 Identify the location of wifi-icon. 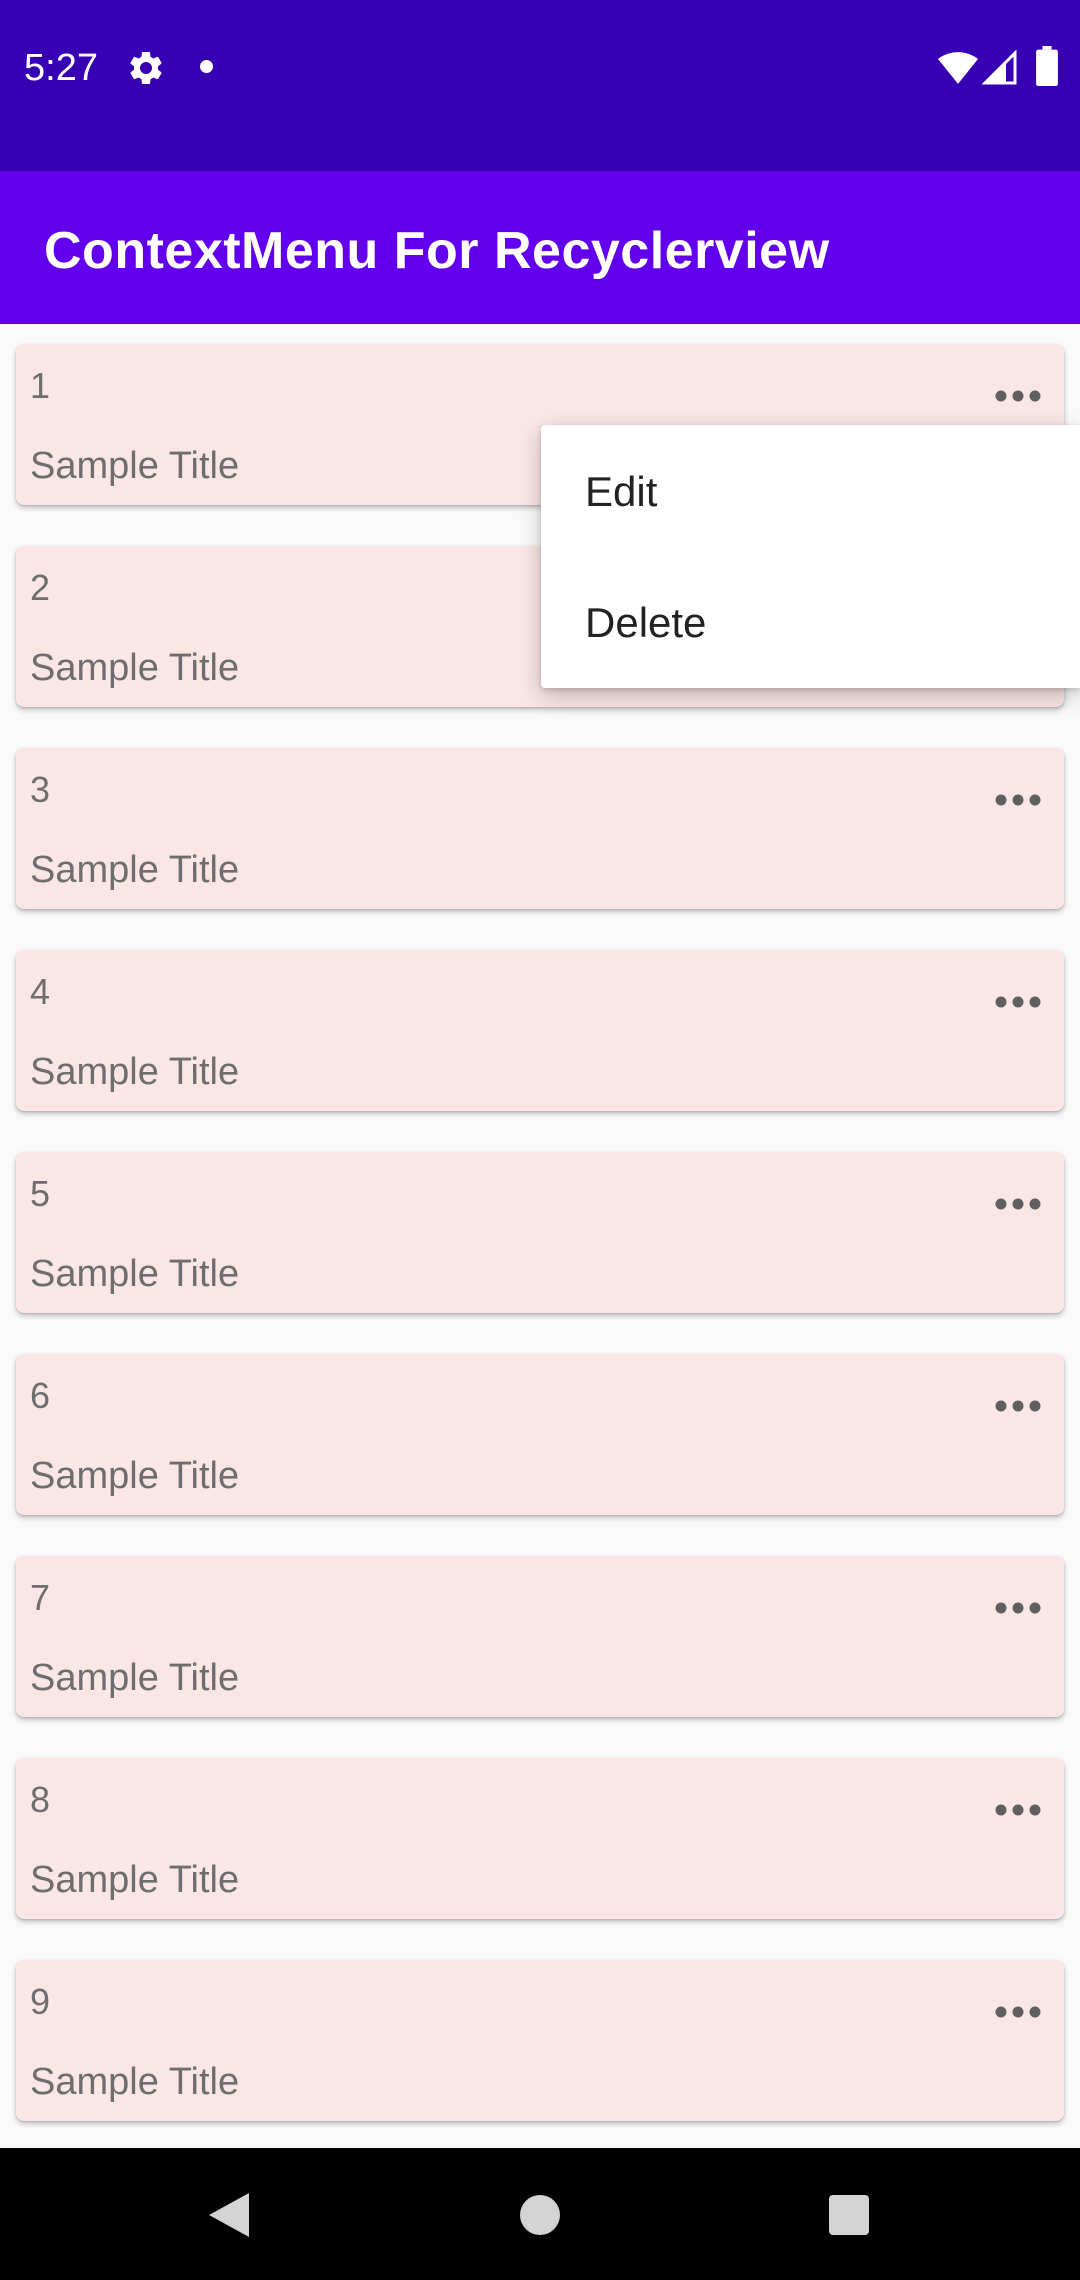
(958, 68).